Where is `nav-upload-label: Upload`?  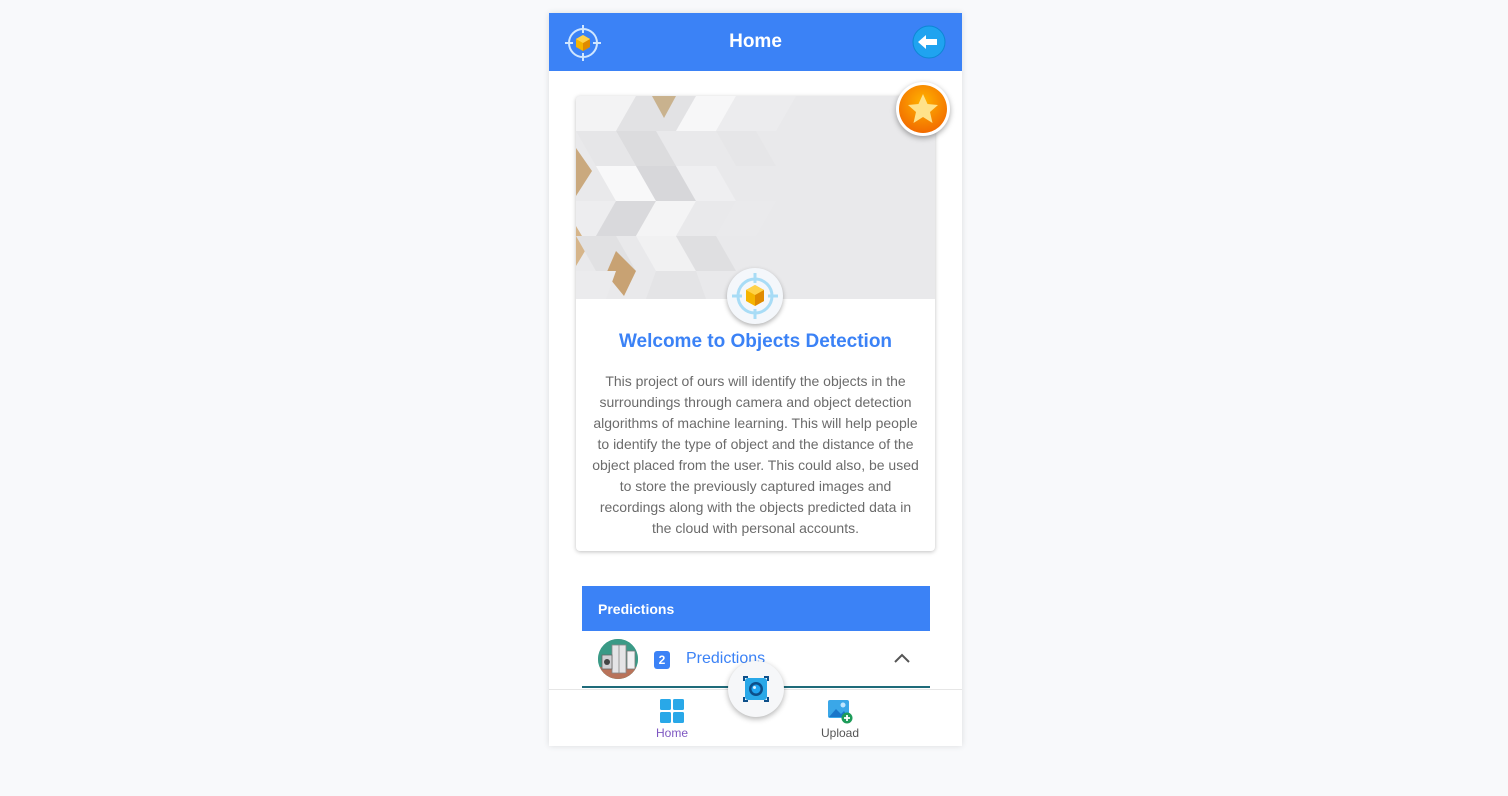
nav-upload-label: Upload is located at coordinates (840, 733).